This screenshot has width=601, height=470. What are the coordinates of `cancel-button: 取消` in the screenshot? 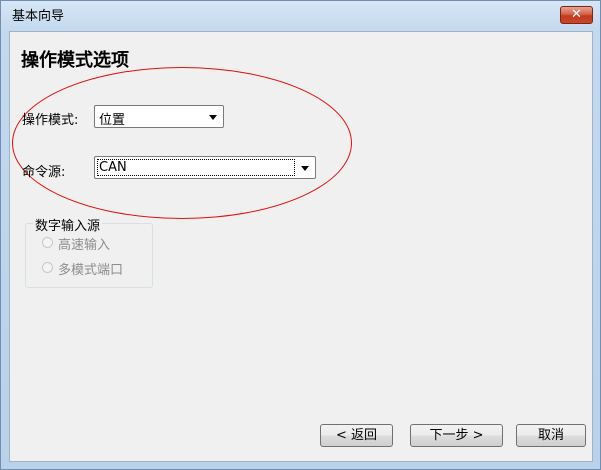 It's located at (551, 435).